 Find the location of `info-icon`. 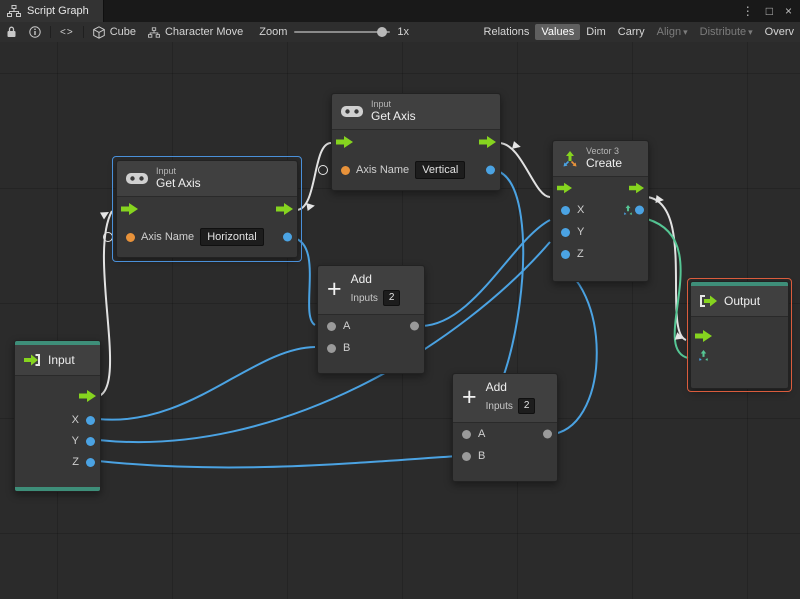

info-icon is located at coordinates (35, 32).